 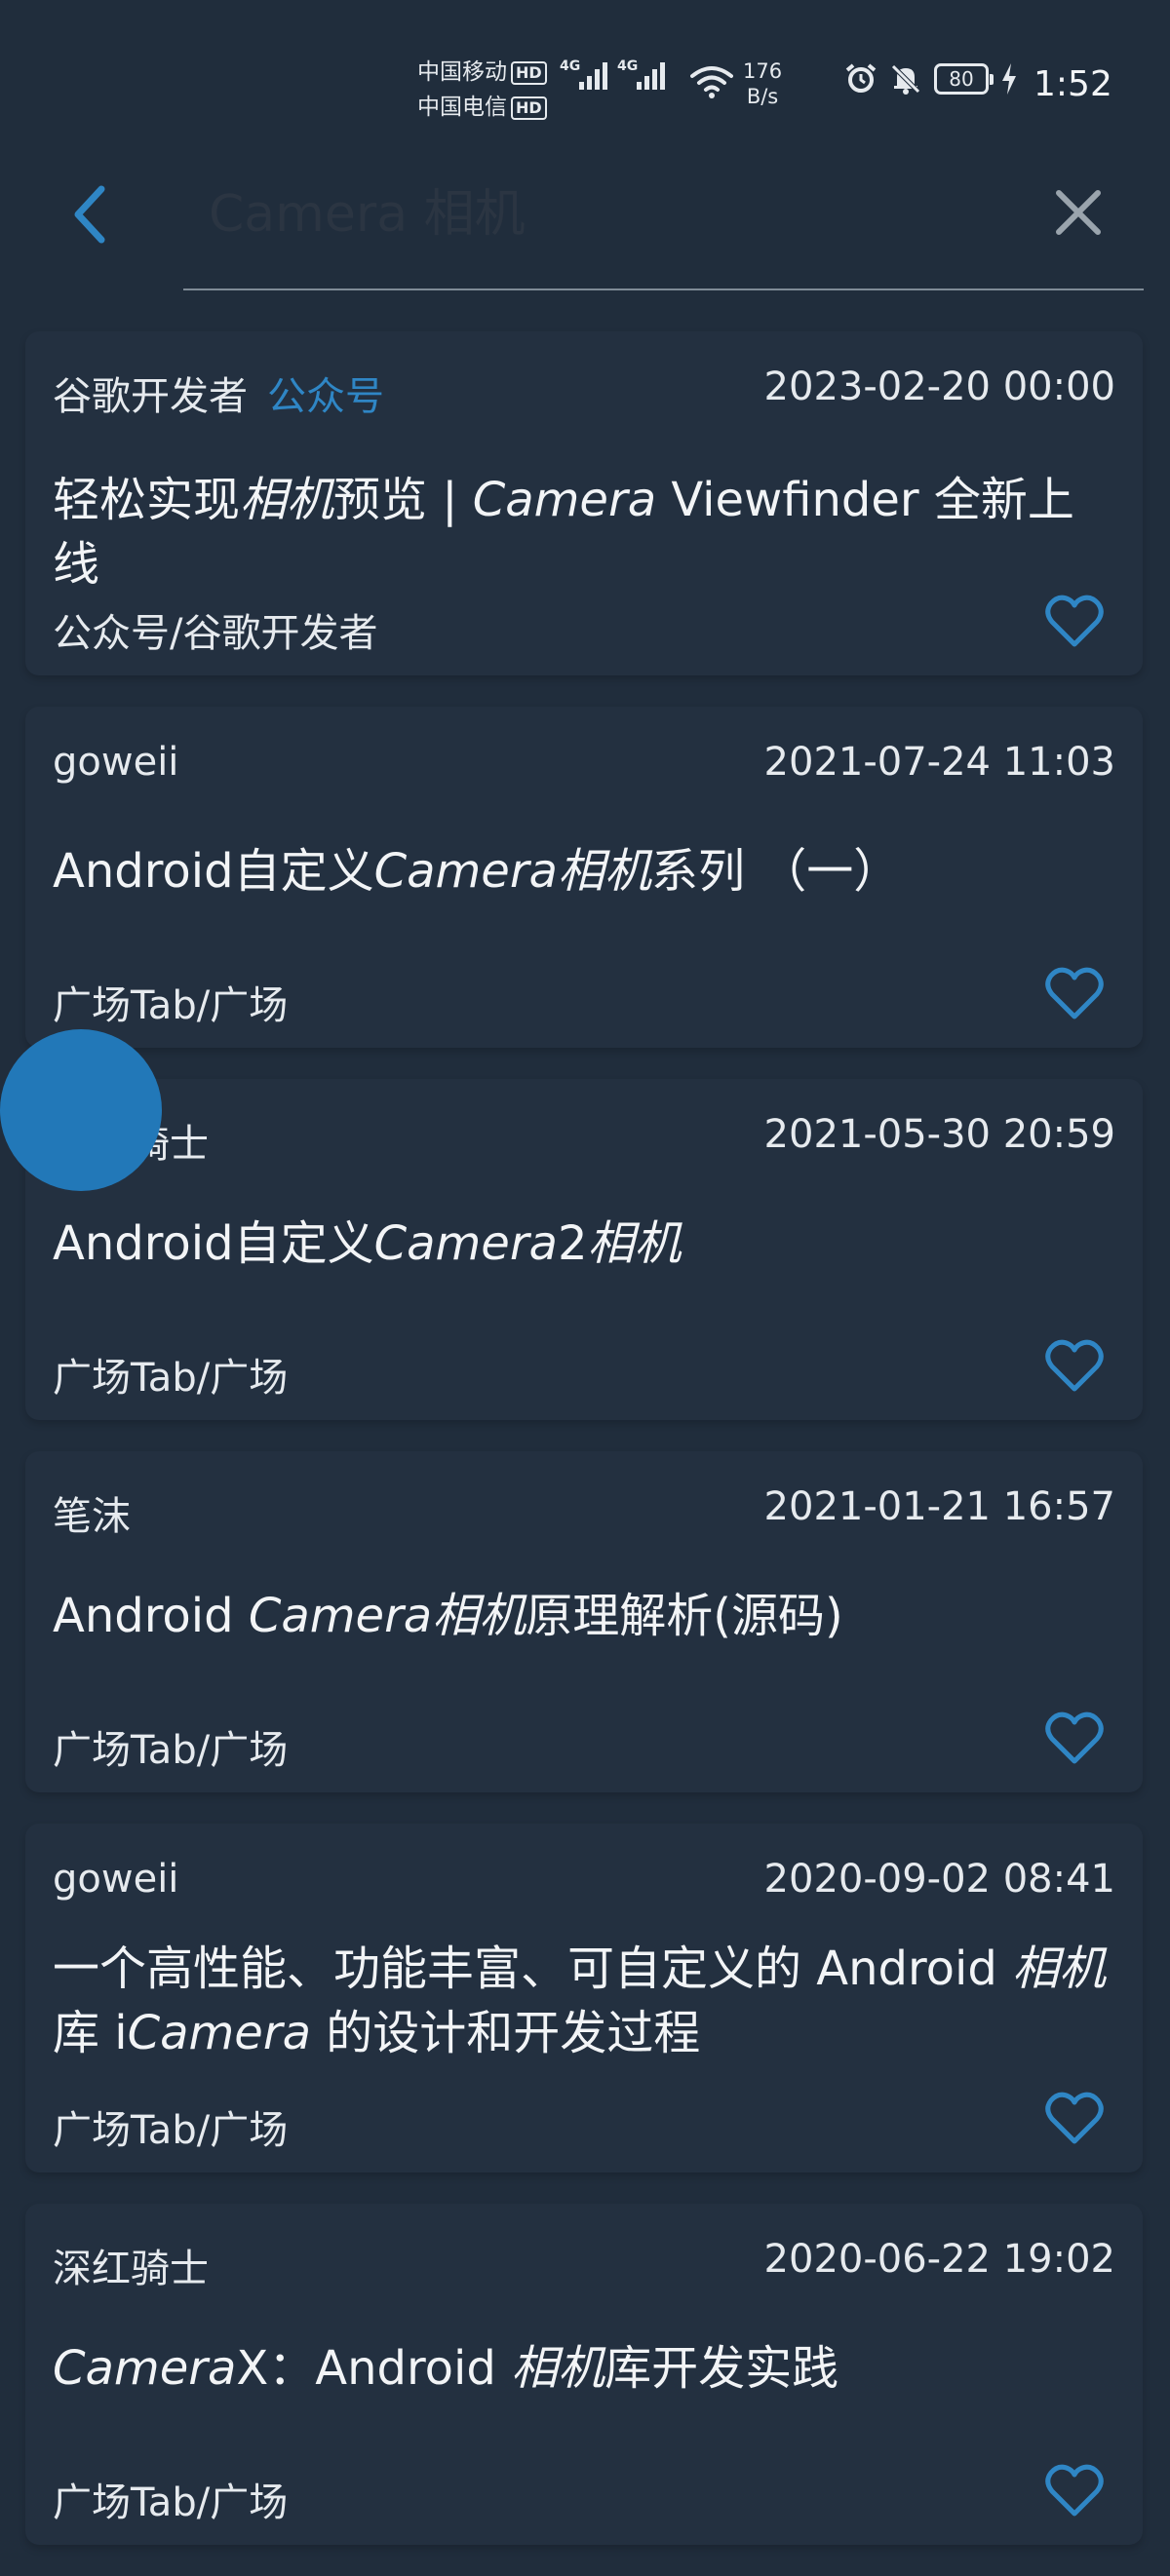 I want to click on article-date: 2023-02-20 00:00, so click(x=939, y=387).